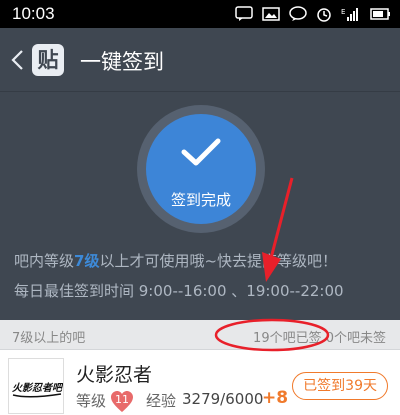  Describe the element at coordinates (324, 15) in the screenshot. I see `alarm-icon` at that location.